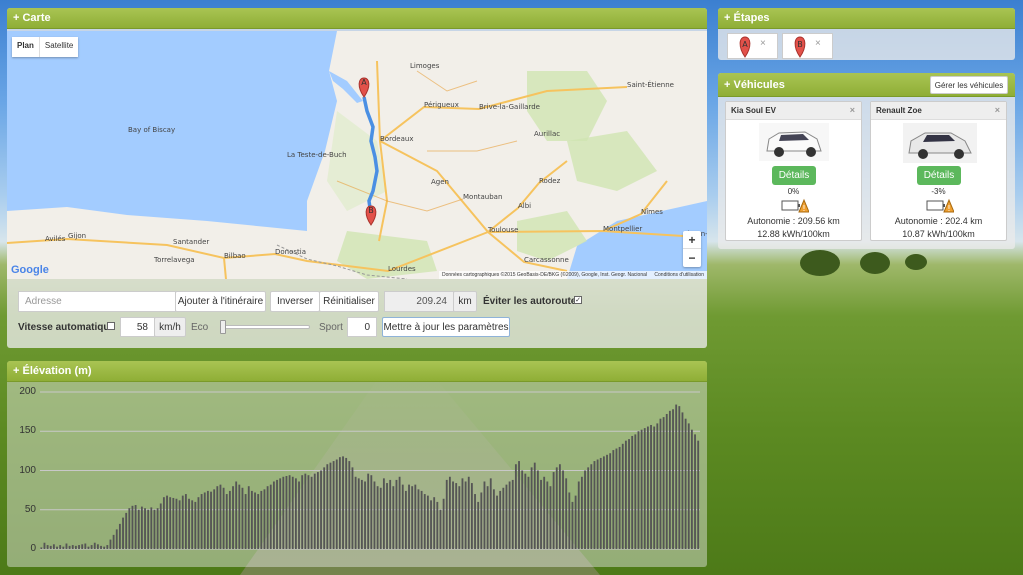  What do you see at coordinates (357, 371) in the screenshot?
I see `elevation-header: + Élévation (m)` at bounding box center [357, 371].